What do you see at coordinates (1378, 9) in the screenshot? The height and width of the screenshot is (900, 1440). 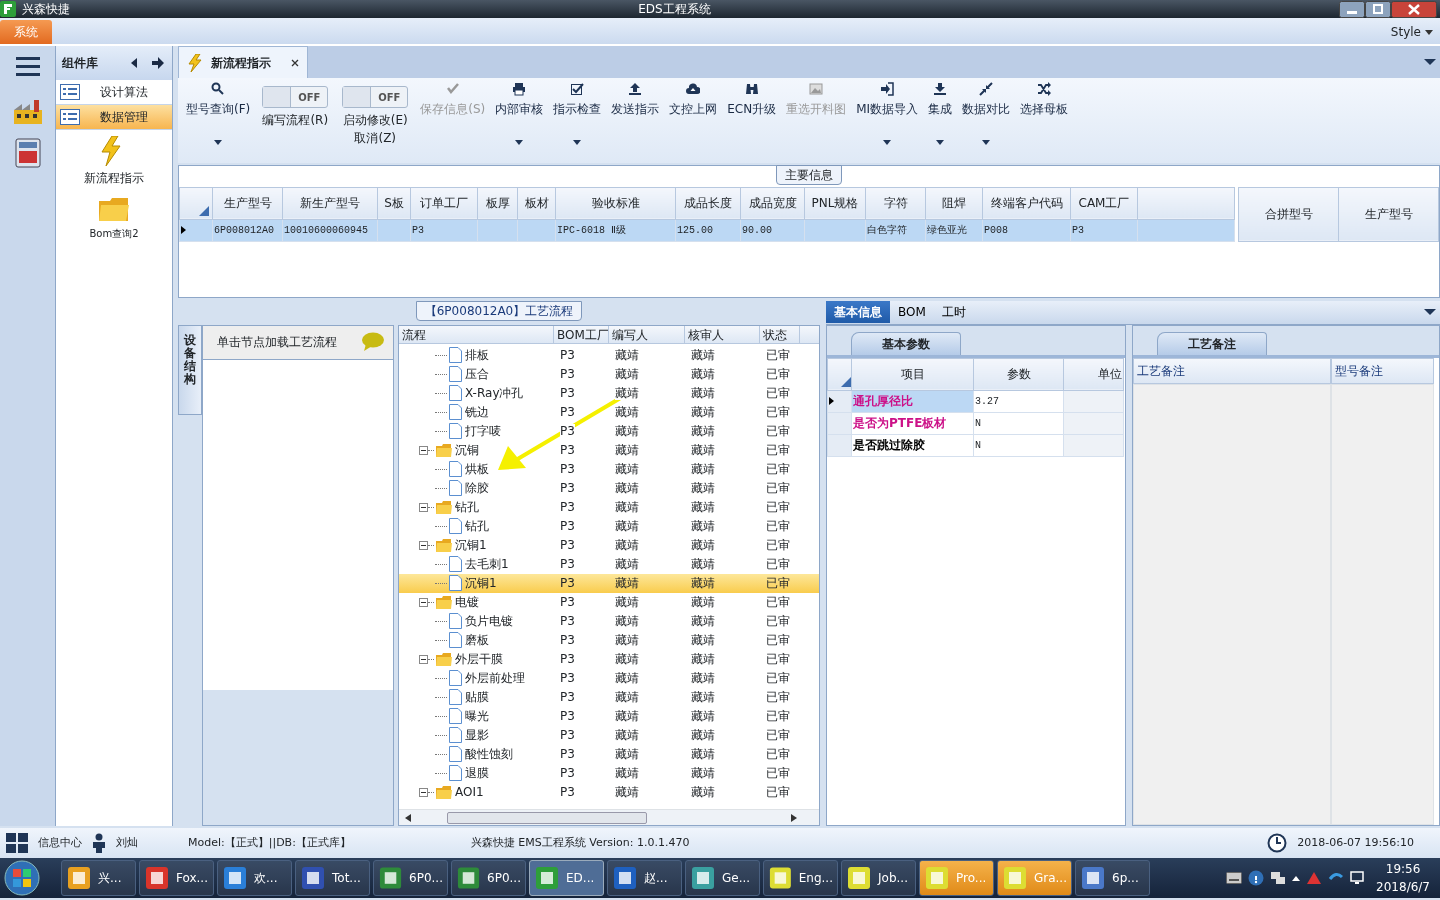 I see `restore-icon` at bounding box center [1378, 9].